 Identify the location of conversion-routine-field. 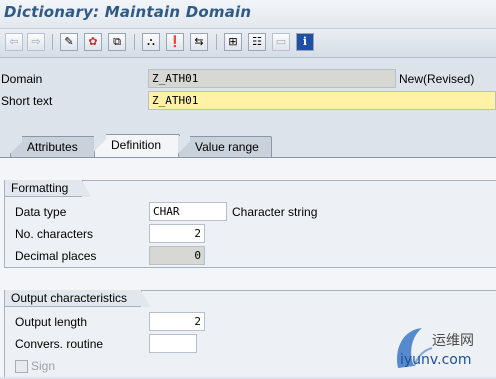
(173, 343).